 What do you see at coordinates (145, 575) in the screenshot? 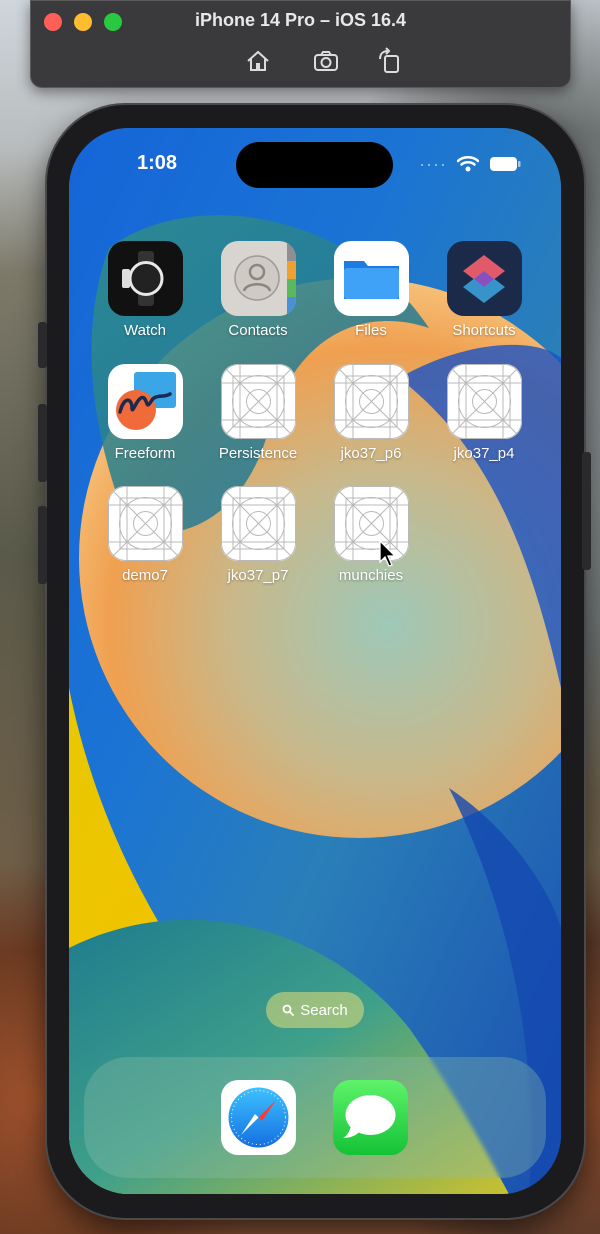
I see `app-label: demo7` at bounding box center [145, 575].